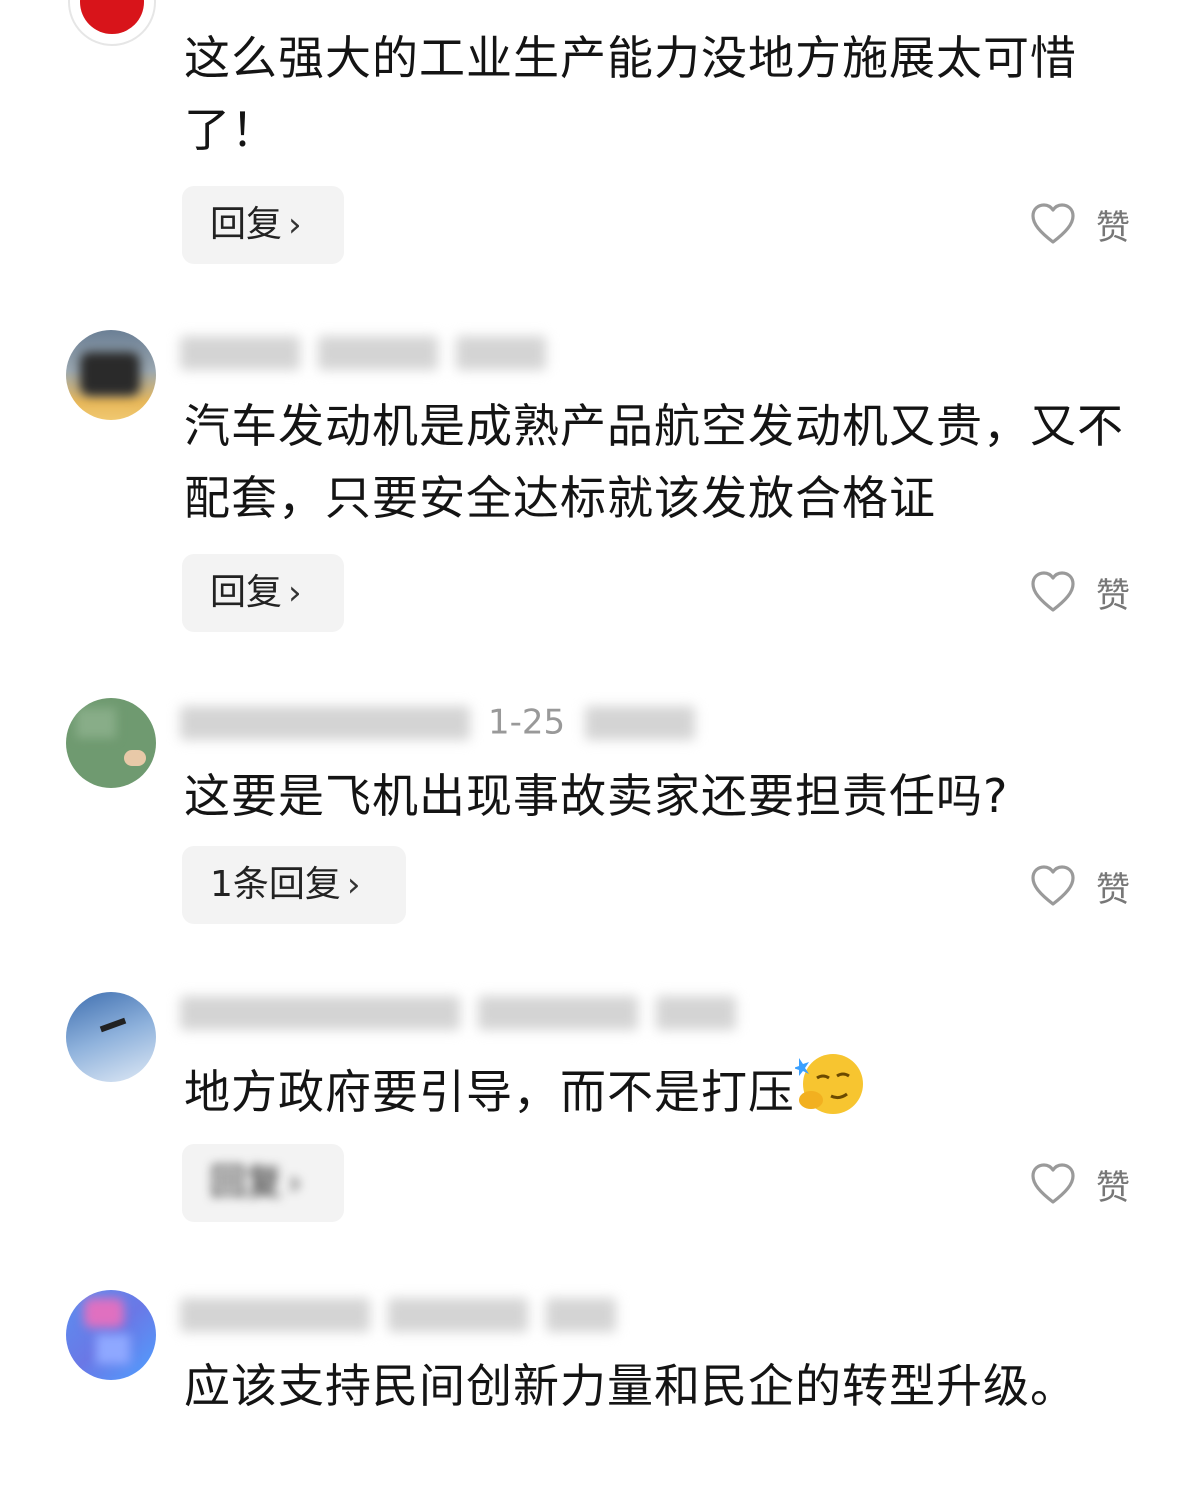 The image size is (1200, 1507). What do you see at coordinates (527, 722) in the screenshot?
I see `date-fragment: 1-25` at bounding box center [527, 722].